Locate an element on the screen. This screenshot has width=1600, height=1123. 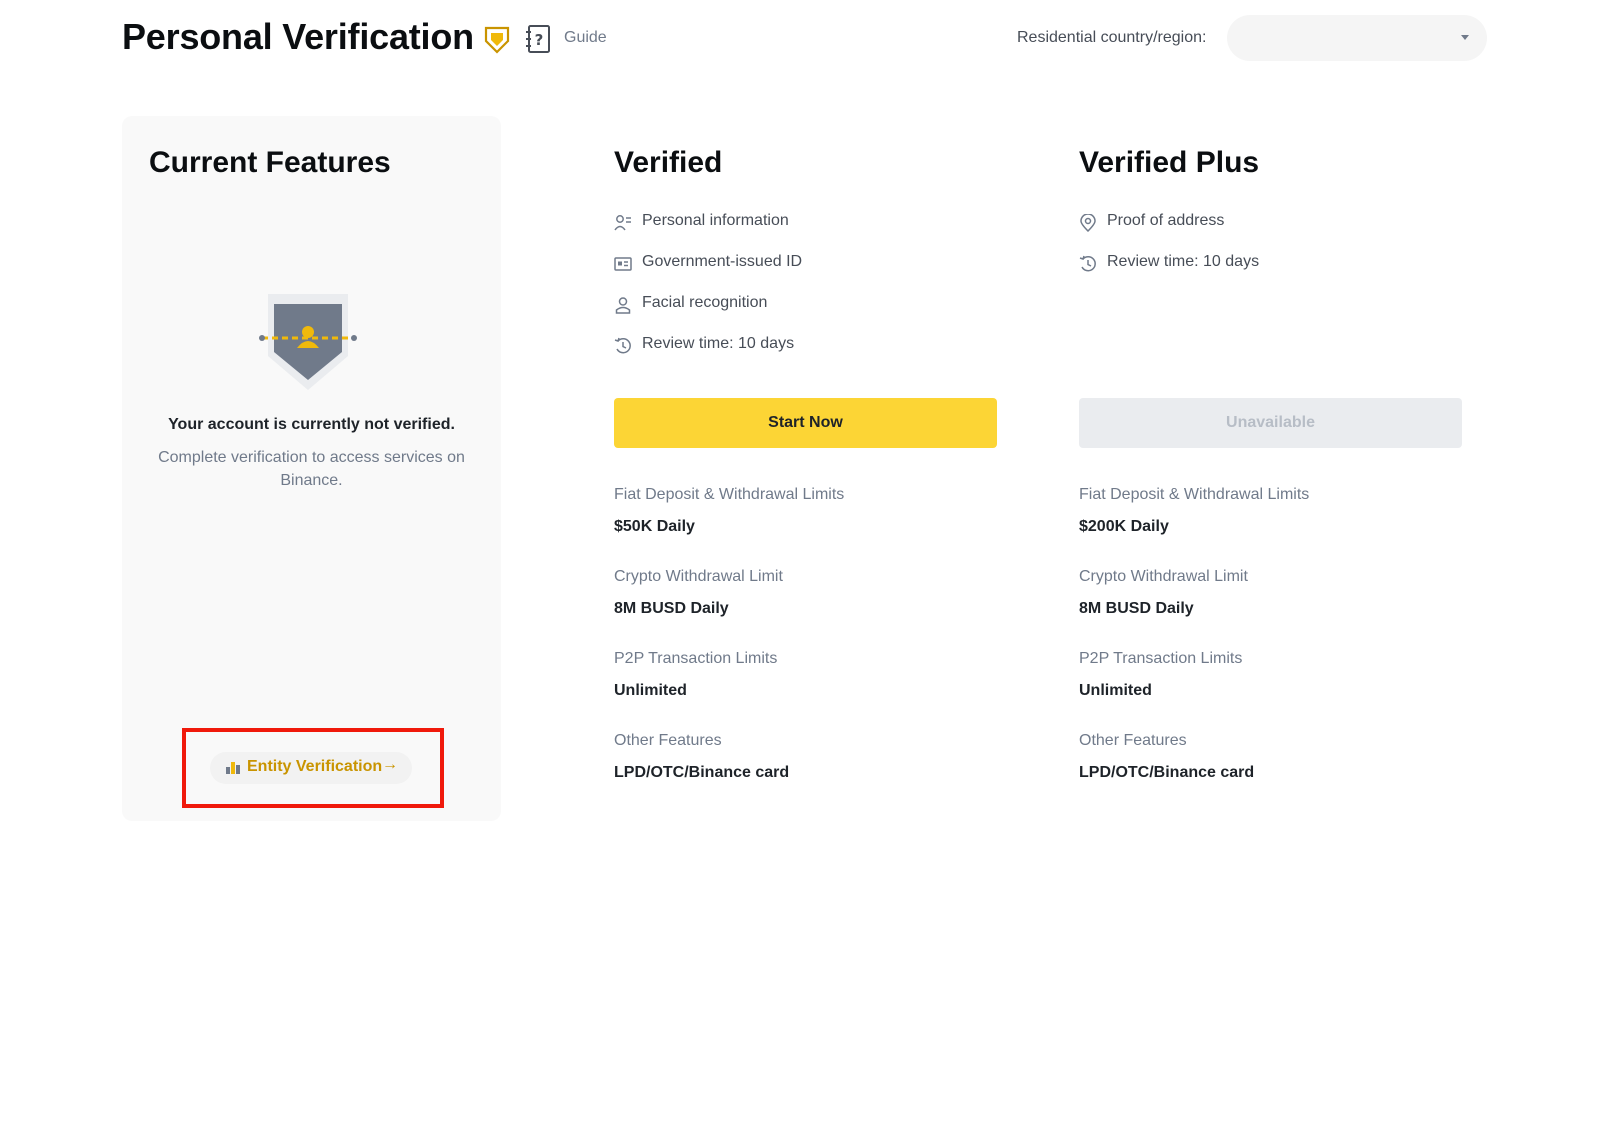
unverified-shield-illustration is located at coordinates (308, 342).